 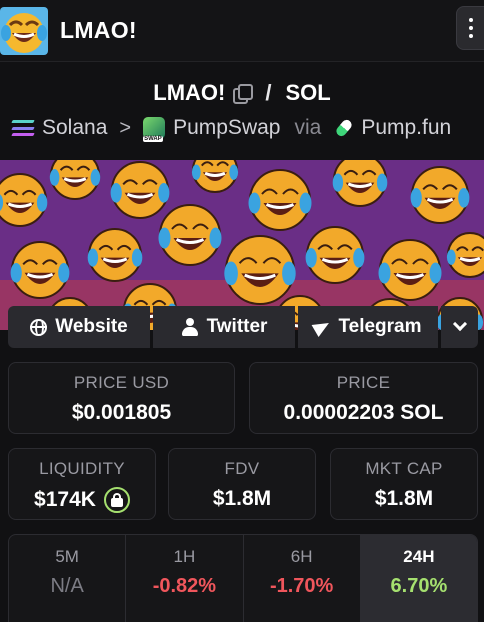 I want to click on pumpfun-pill-icon, so click(x=344, y=128).